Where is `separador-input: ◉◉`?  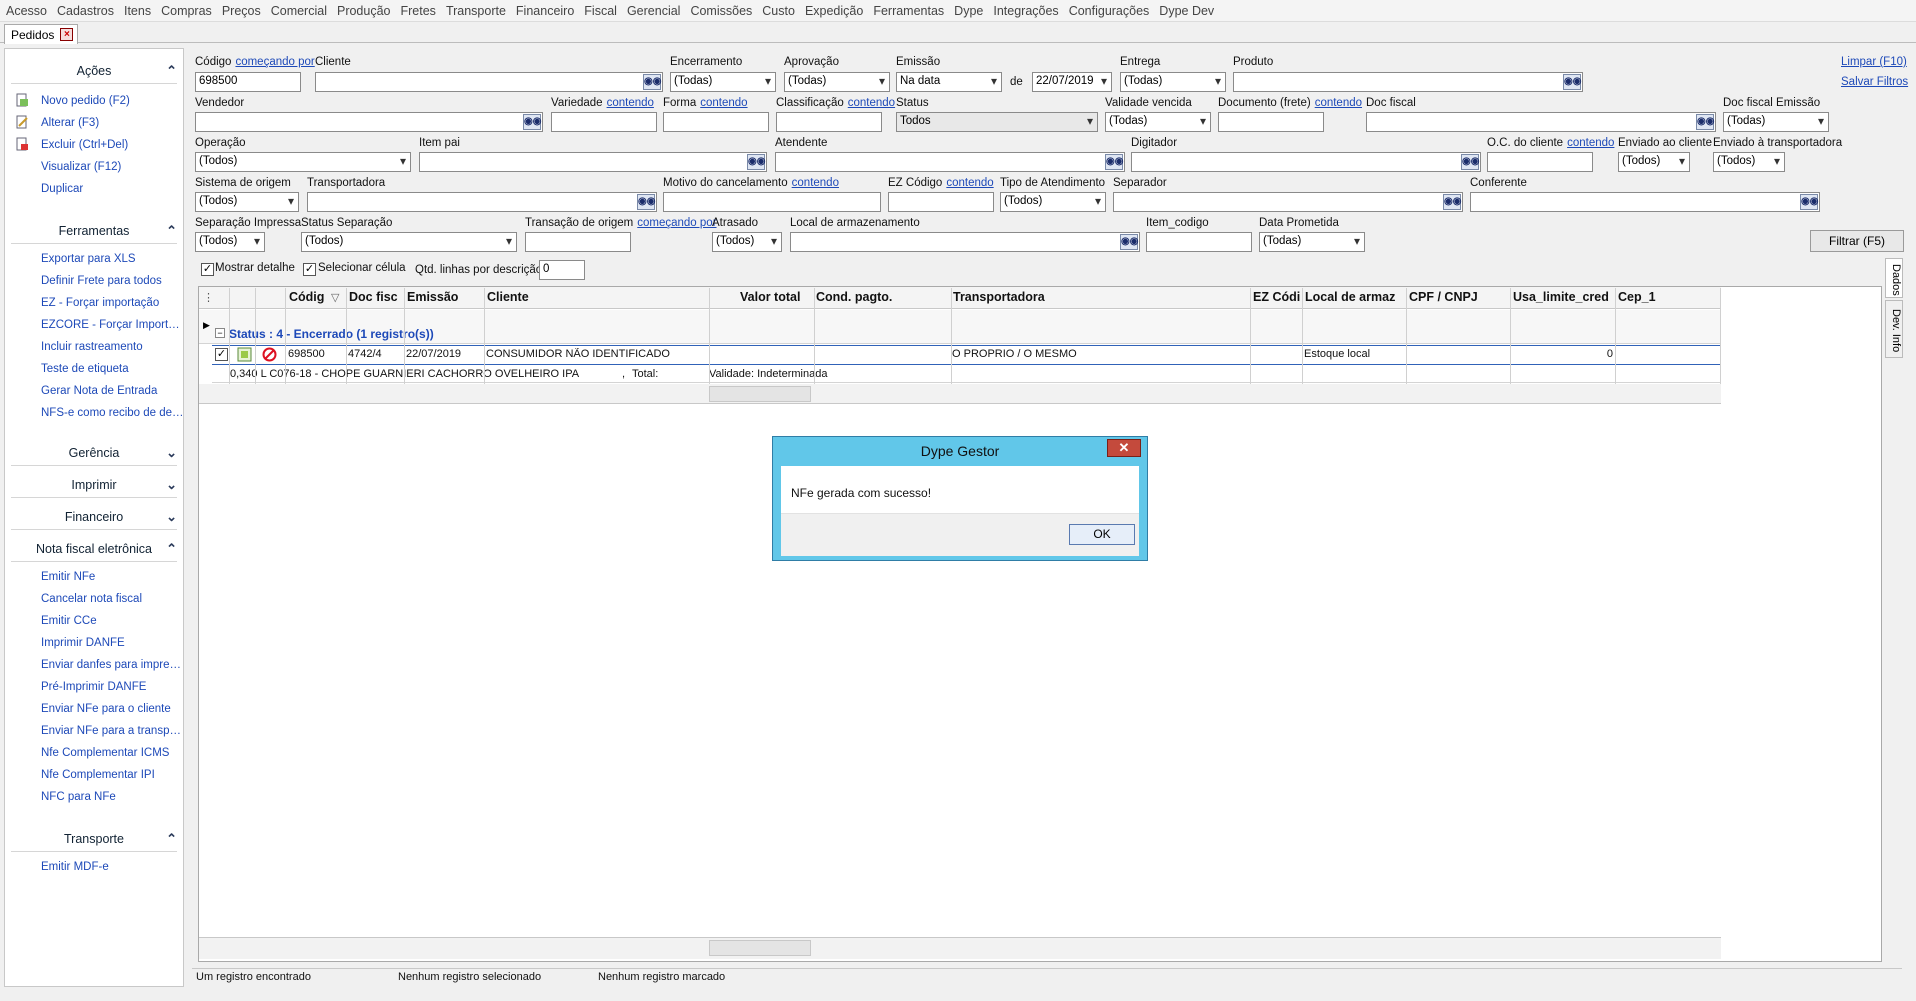 separador-input: ◉◉ is located at coordinates (1288, 202).